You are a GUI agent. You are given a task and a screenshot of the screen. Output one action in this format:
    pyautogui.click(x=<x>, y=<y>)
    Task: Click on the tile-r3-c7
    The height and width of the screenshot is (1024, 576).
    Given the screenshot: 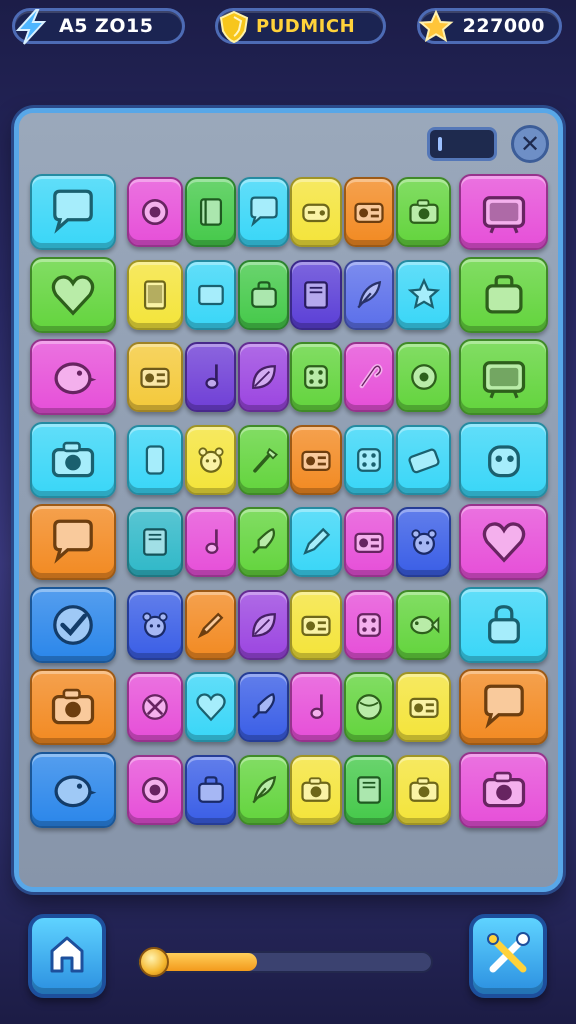 What is the action you would take?
    pyautogui.click(x=423, y=377)
    